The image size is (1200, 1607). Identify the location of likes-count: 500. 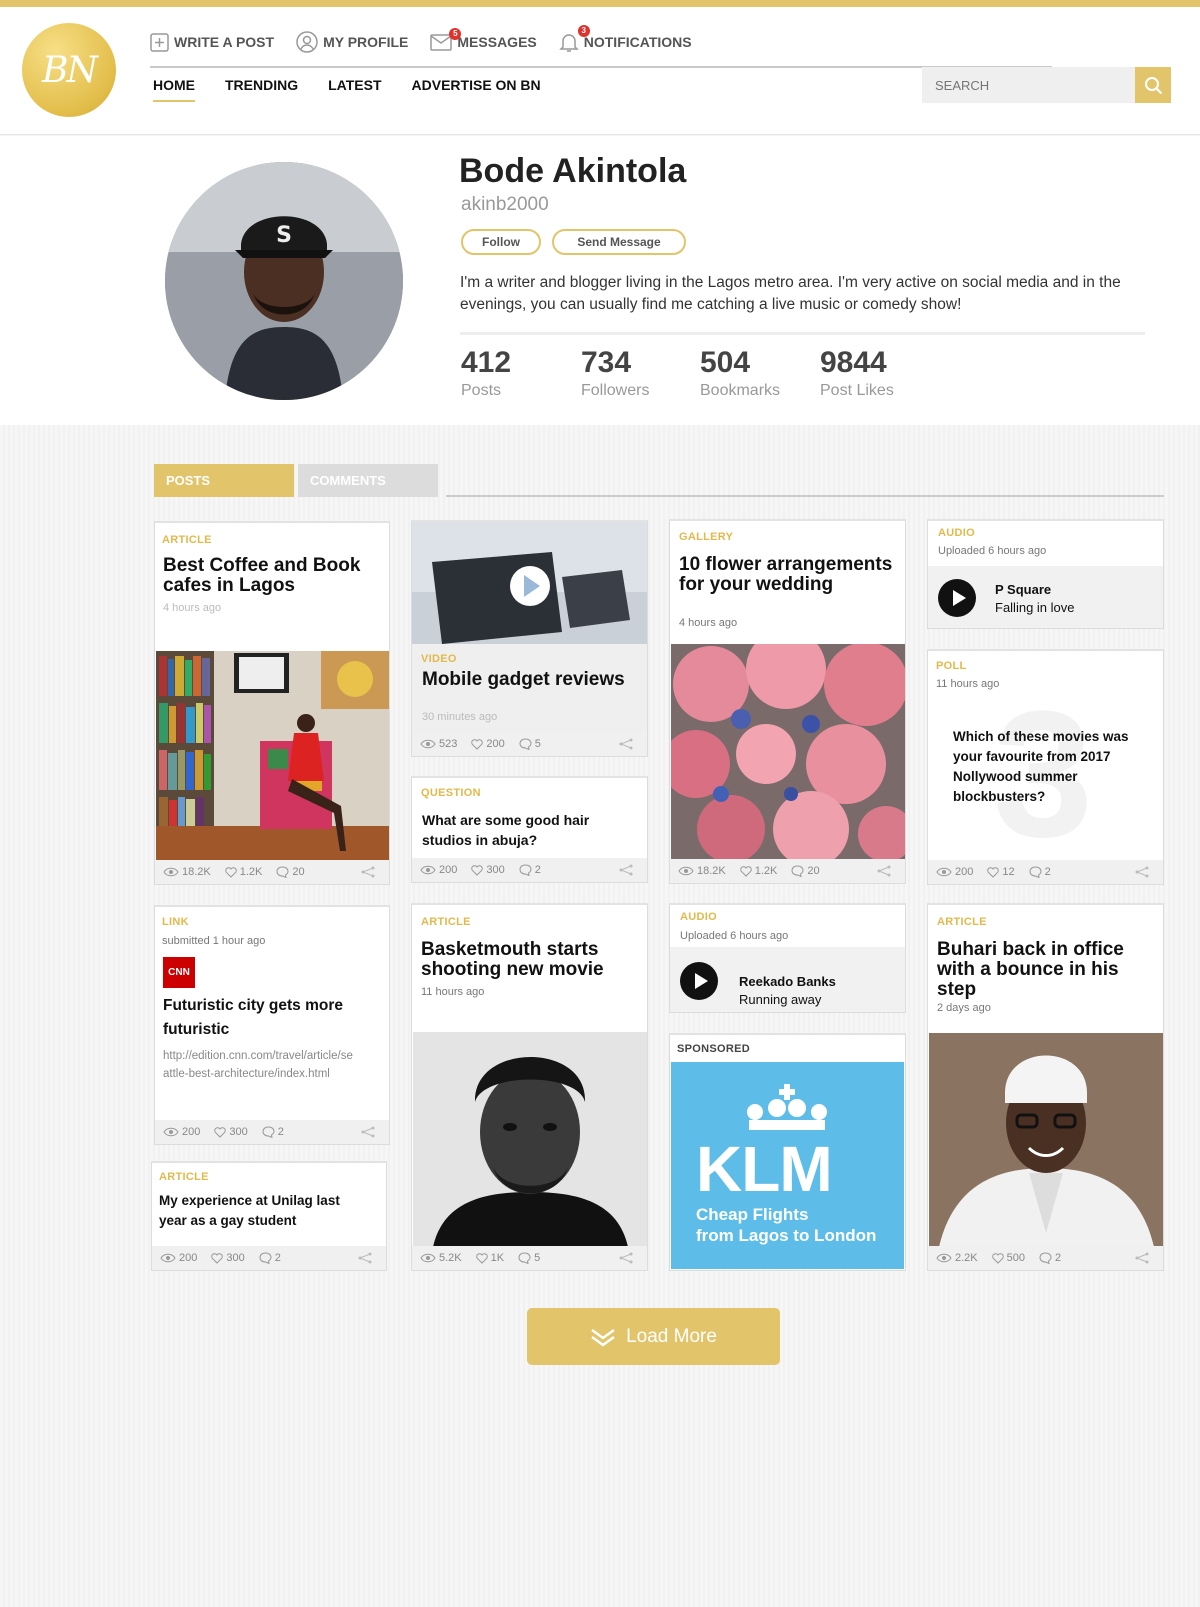
(1008, 1258).